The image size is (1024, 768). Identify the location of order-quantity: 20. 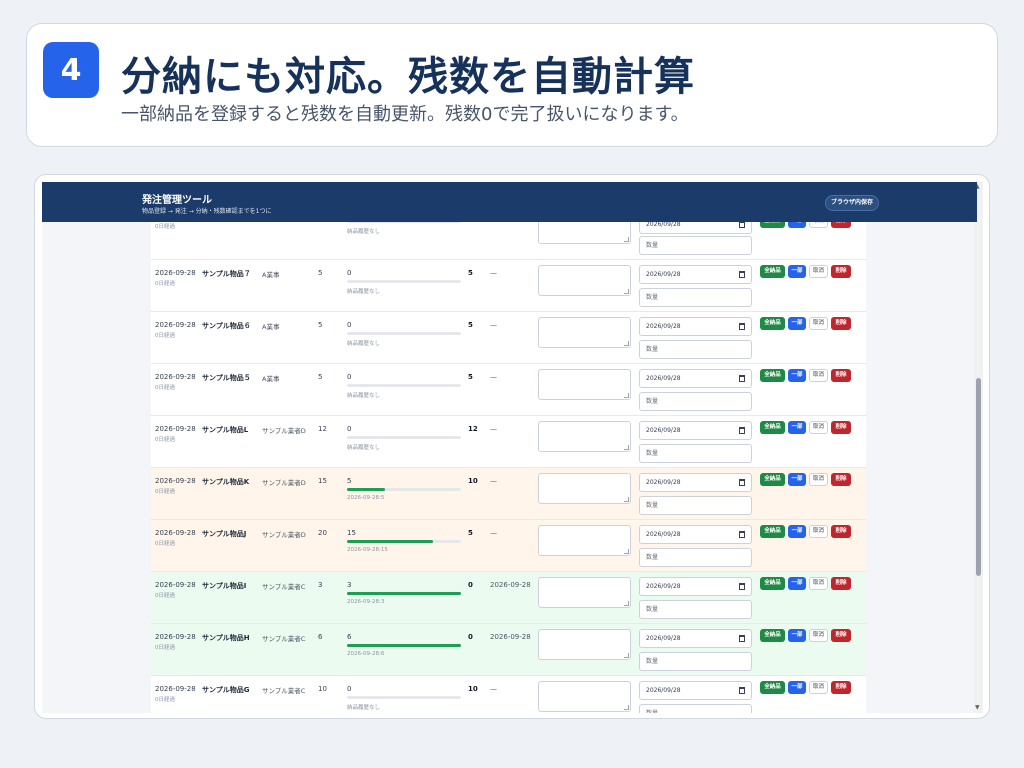
(322, 533).